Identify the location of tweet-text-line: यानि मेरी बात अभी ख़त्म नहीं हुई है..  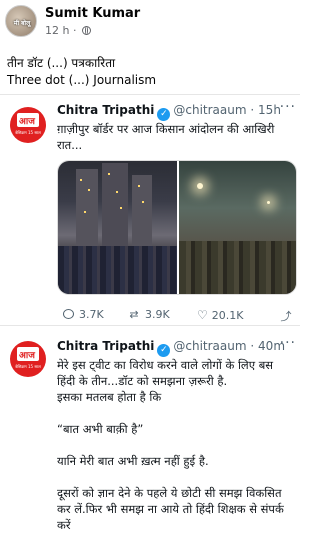
(133, 461).